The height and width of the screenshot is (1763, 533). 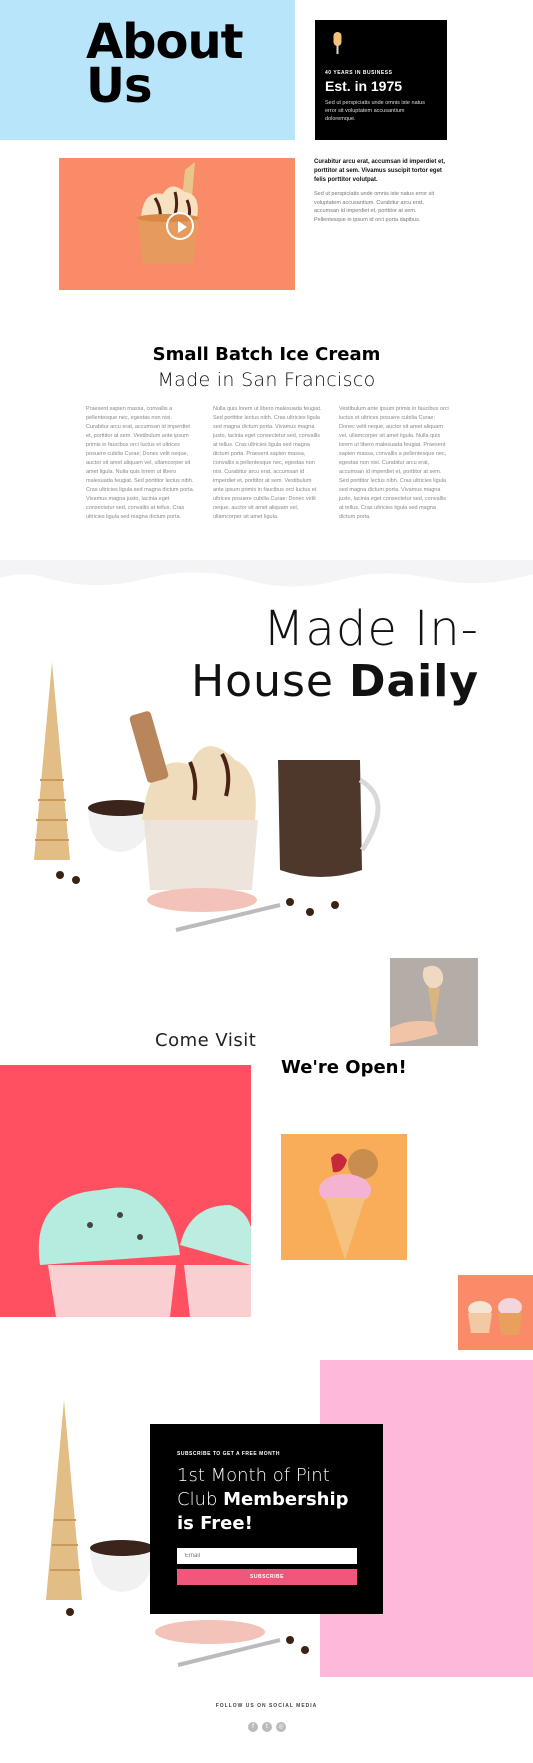 I want to click on ice-cream-sundae-image, so click(x=207, y=797).